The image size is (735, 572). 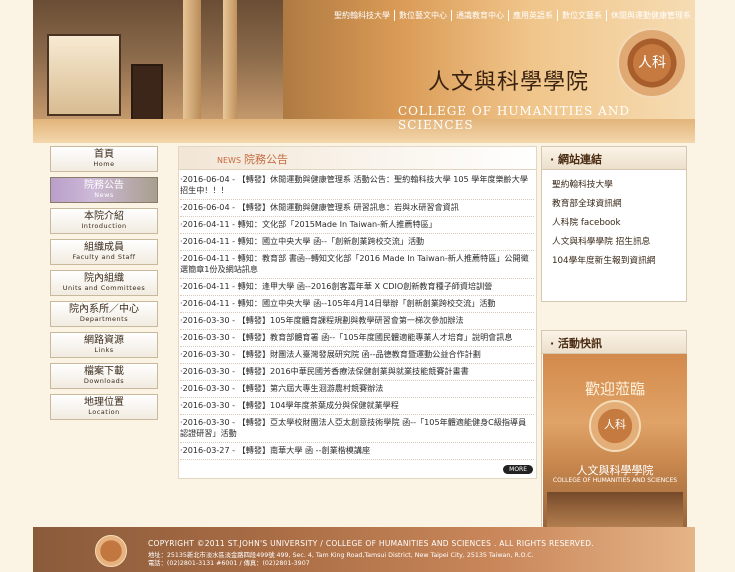 What do you see at coordinates (357, 389) in the screenshot?
I see `news-item: ·2016-03-30 - 【轉發】第六屆大專生洄游農村競賽辦法` at bounding box center [357, 389].